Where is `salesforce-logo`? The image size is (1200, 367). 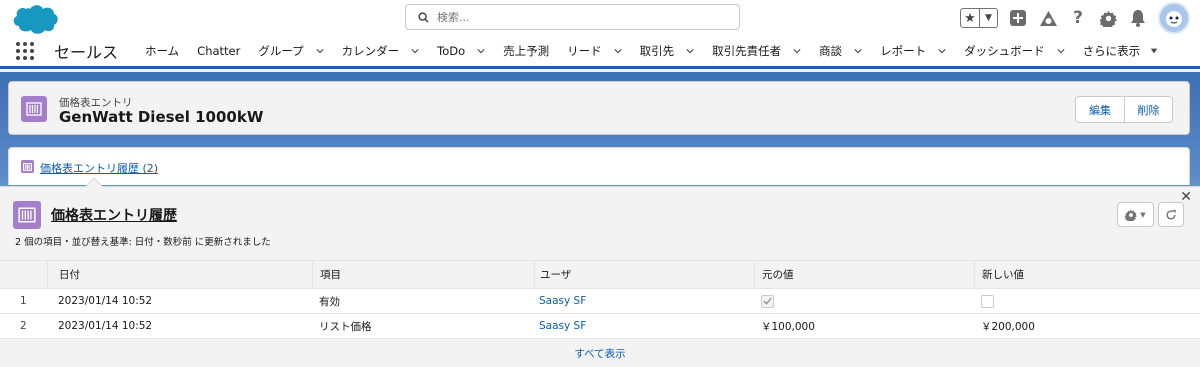 salesforce-logo is located at coordinates (35, 19).